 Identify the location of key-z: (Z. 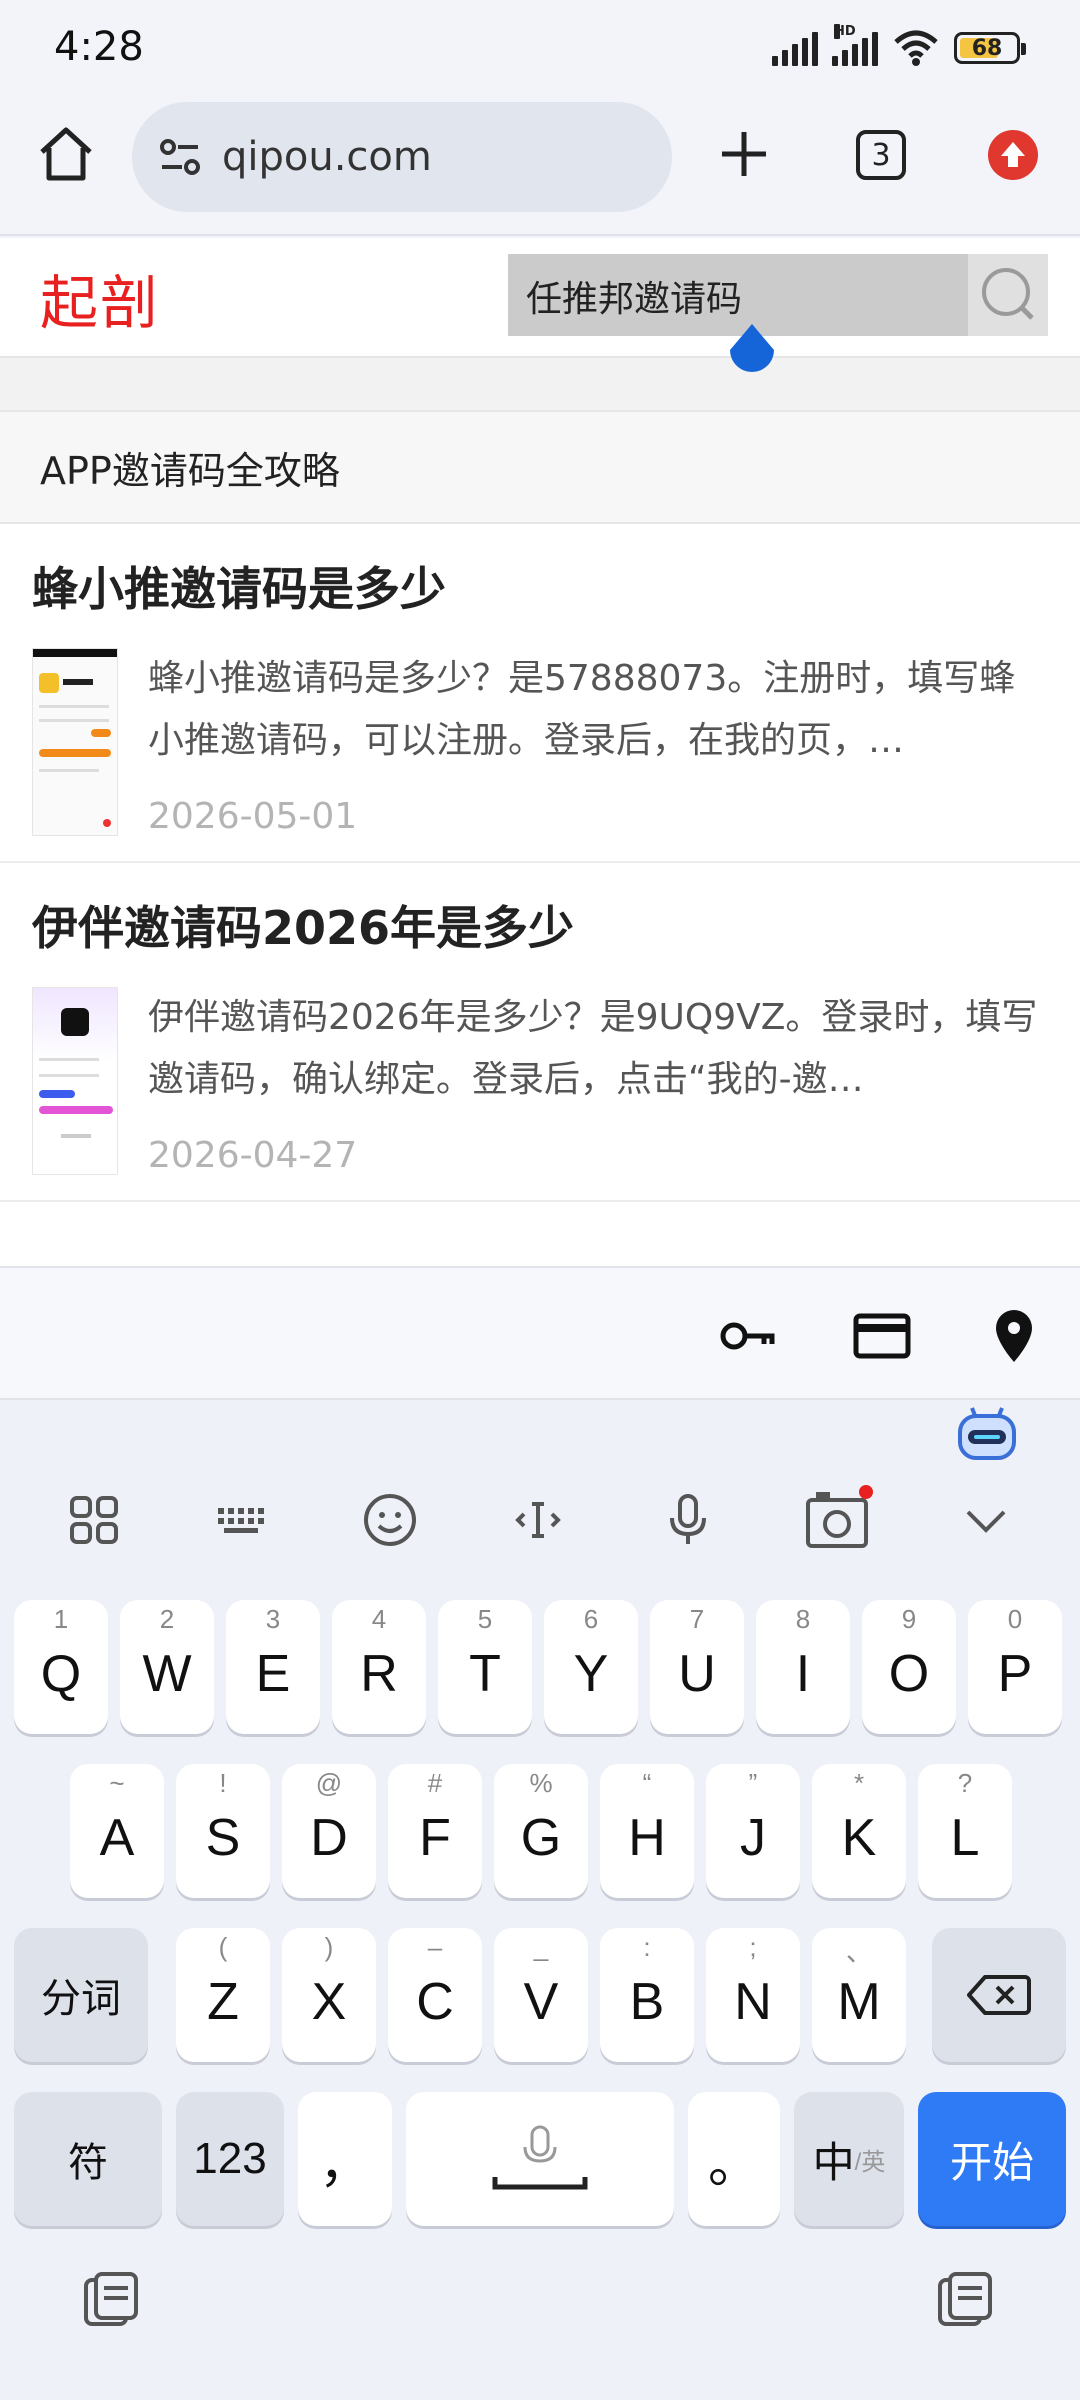
(223, 1995).